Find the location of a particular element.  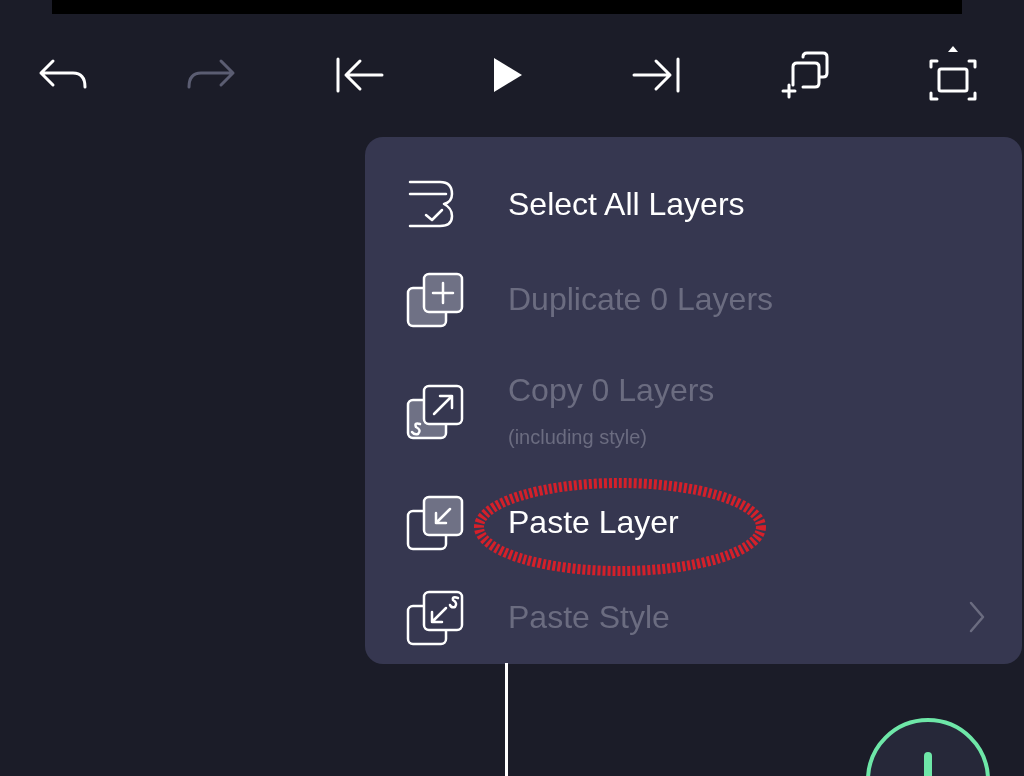

plus-icon is located at coordinates (928, 764).